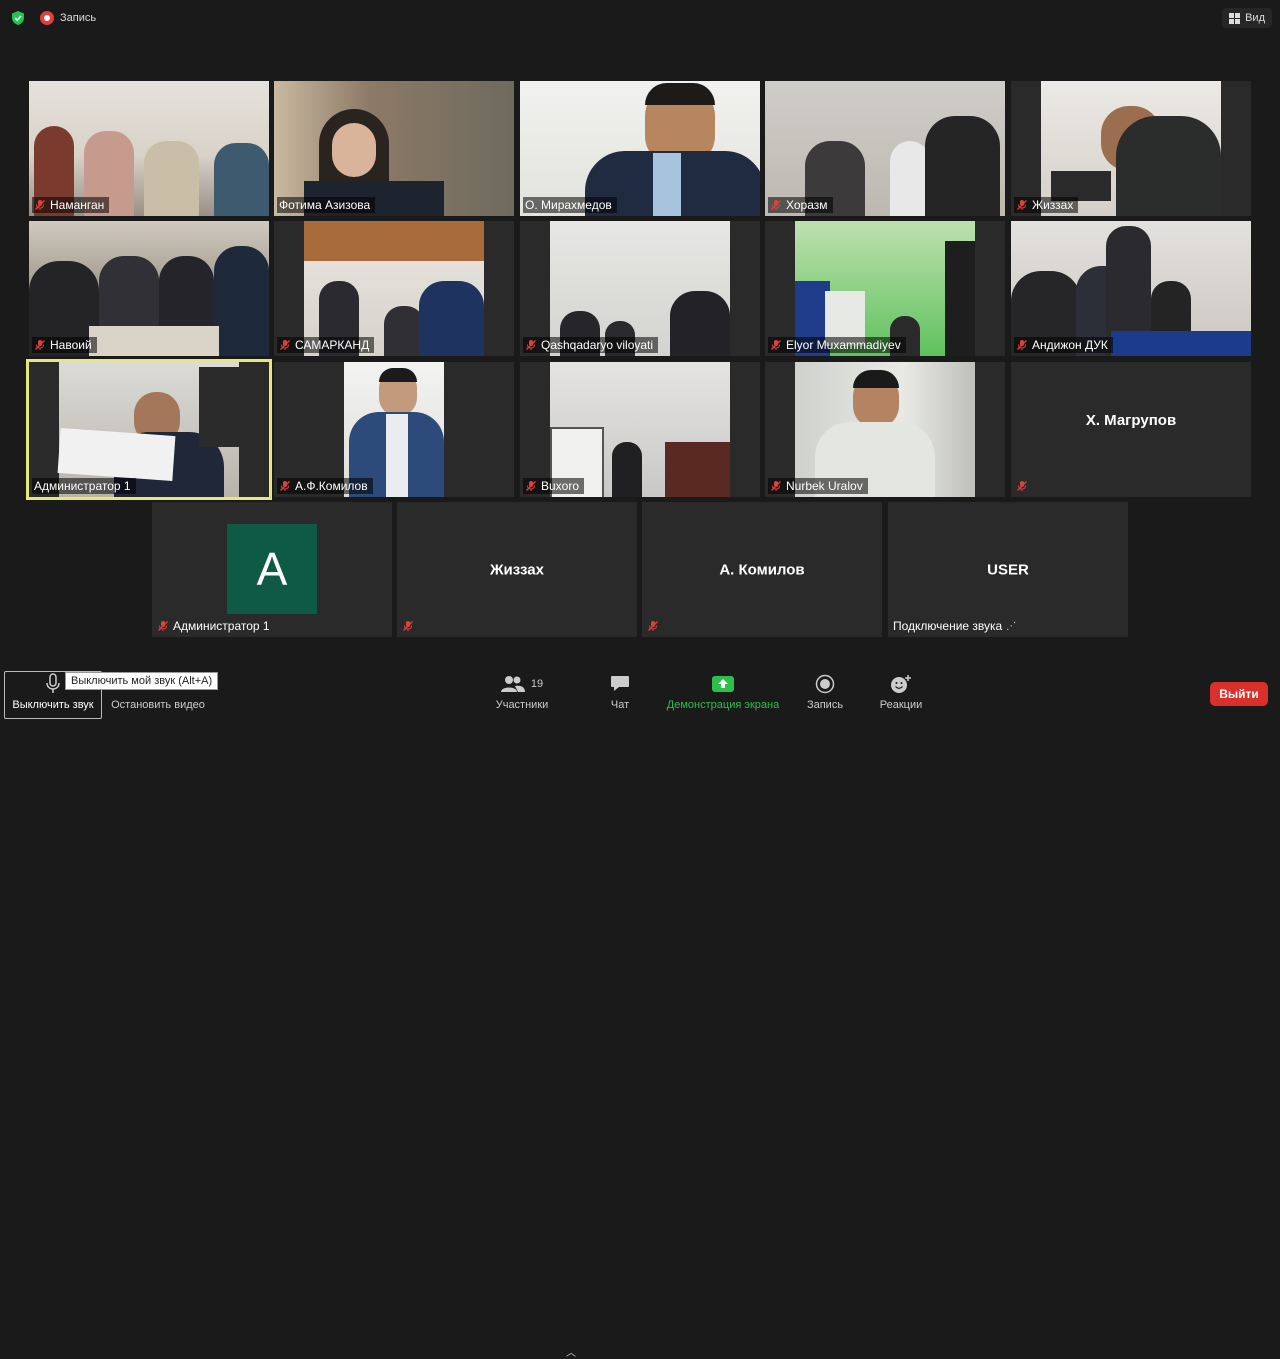 This screenshot has width=1280, height=1359. I want to click on participants-icon, so click(512, 684).